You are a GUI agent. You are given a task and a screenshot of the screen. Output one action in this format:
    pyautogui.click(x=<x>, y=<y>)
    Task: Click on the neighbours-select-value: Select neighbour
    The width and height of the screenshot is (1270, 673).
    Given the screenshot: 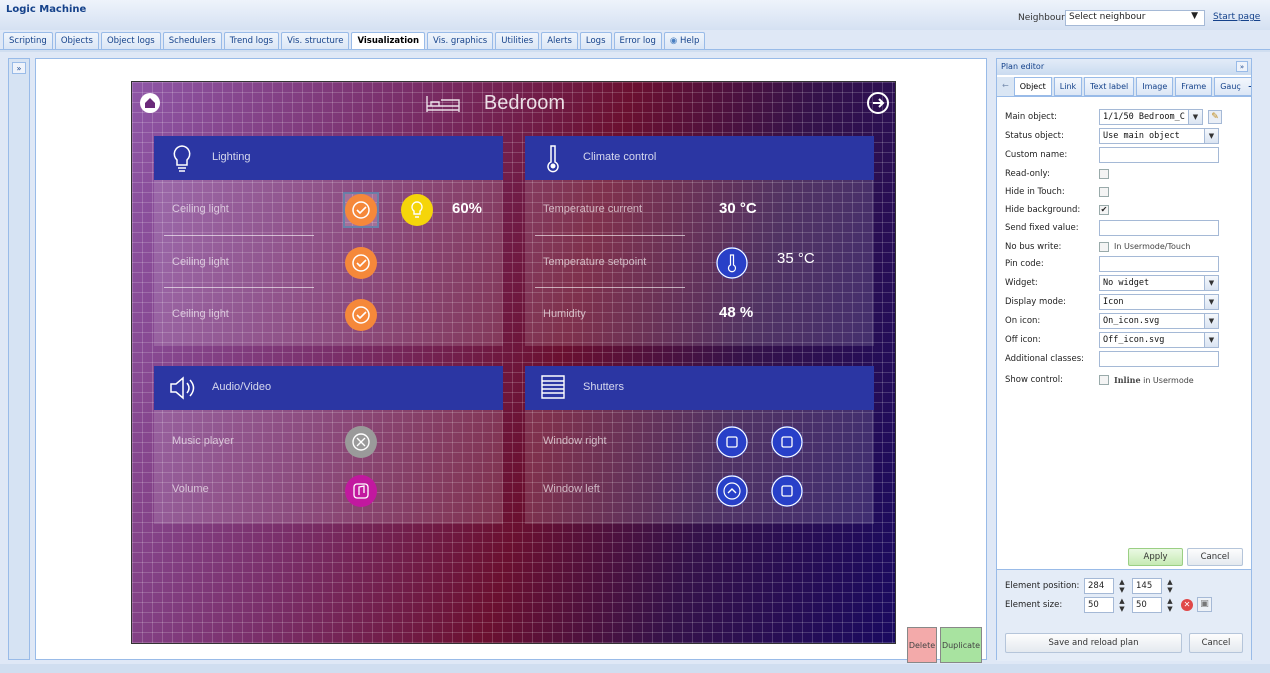 What is the action you would take?
    pyautogui.click(x=1107, y=17)
    